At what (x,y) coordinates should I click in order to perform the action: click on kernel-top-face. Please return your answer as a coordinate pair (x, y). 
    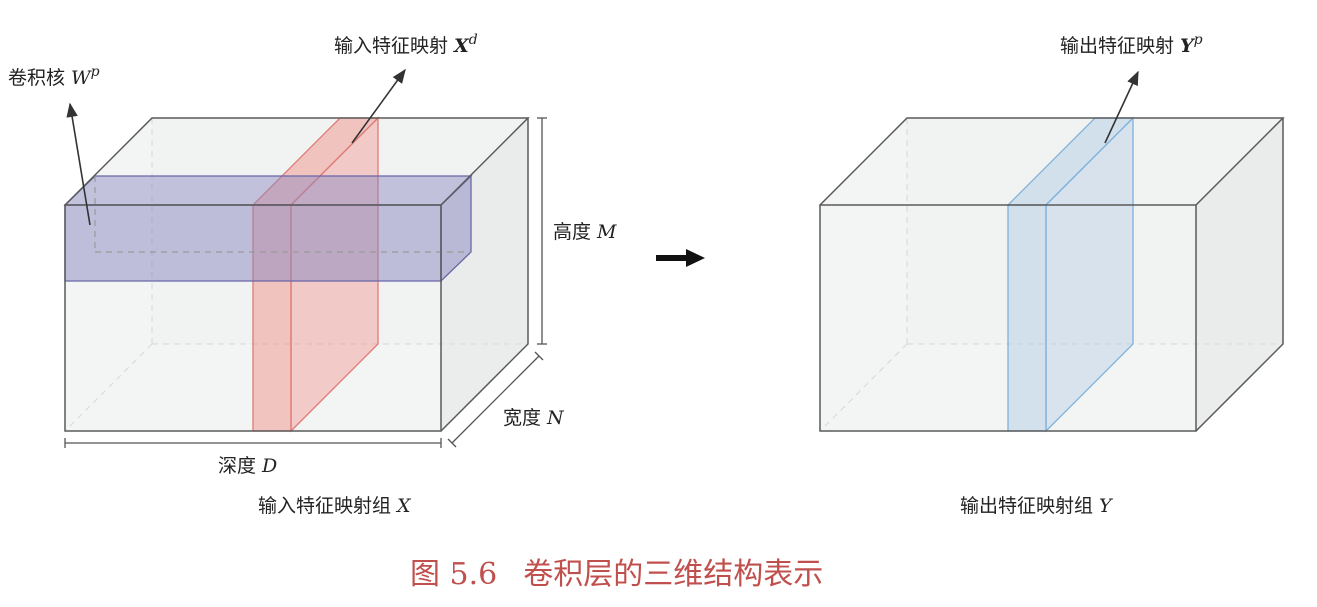
    Looking at the image, I should click on (268, 190).